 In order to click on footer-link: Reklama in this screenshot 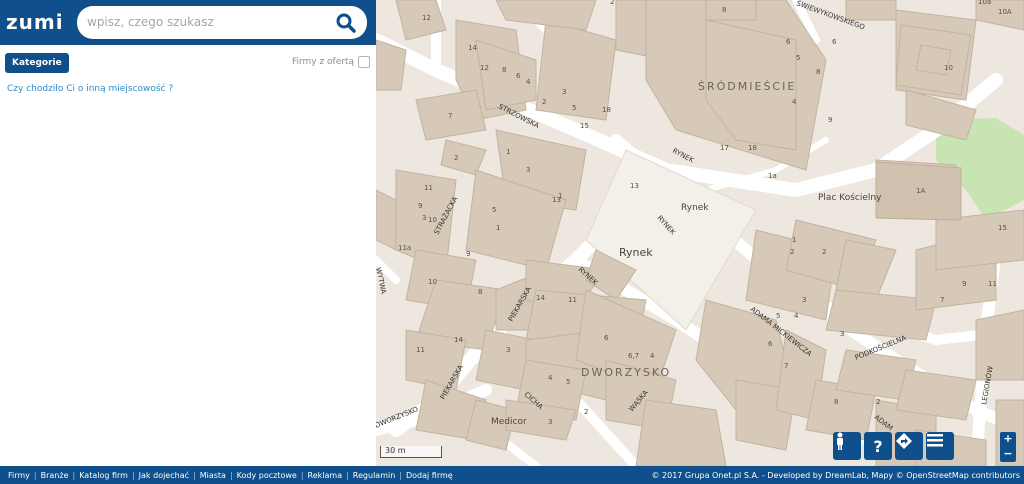, I will do `click(325, 475)`.